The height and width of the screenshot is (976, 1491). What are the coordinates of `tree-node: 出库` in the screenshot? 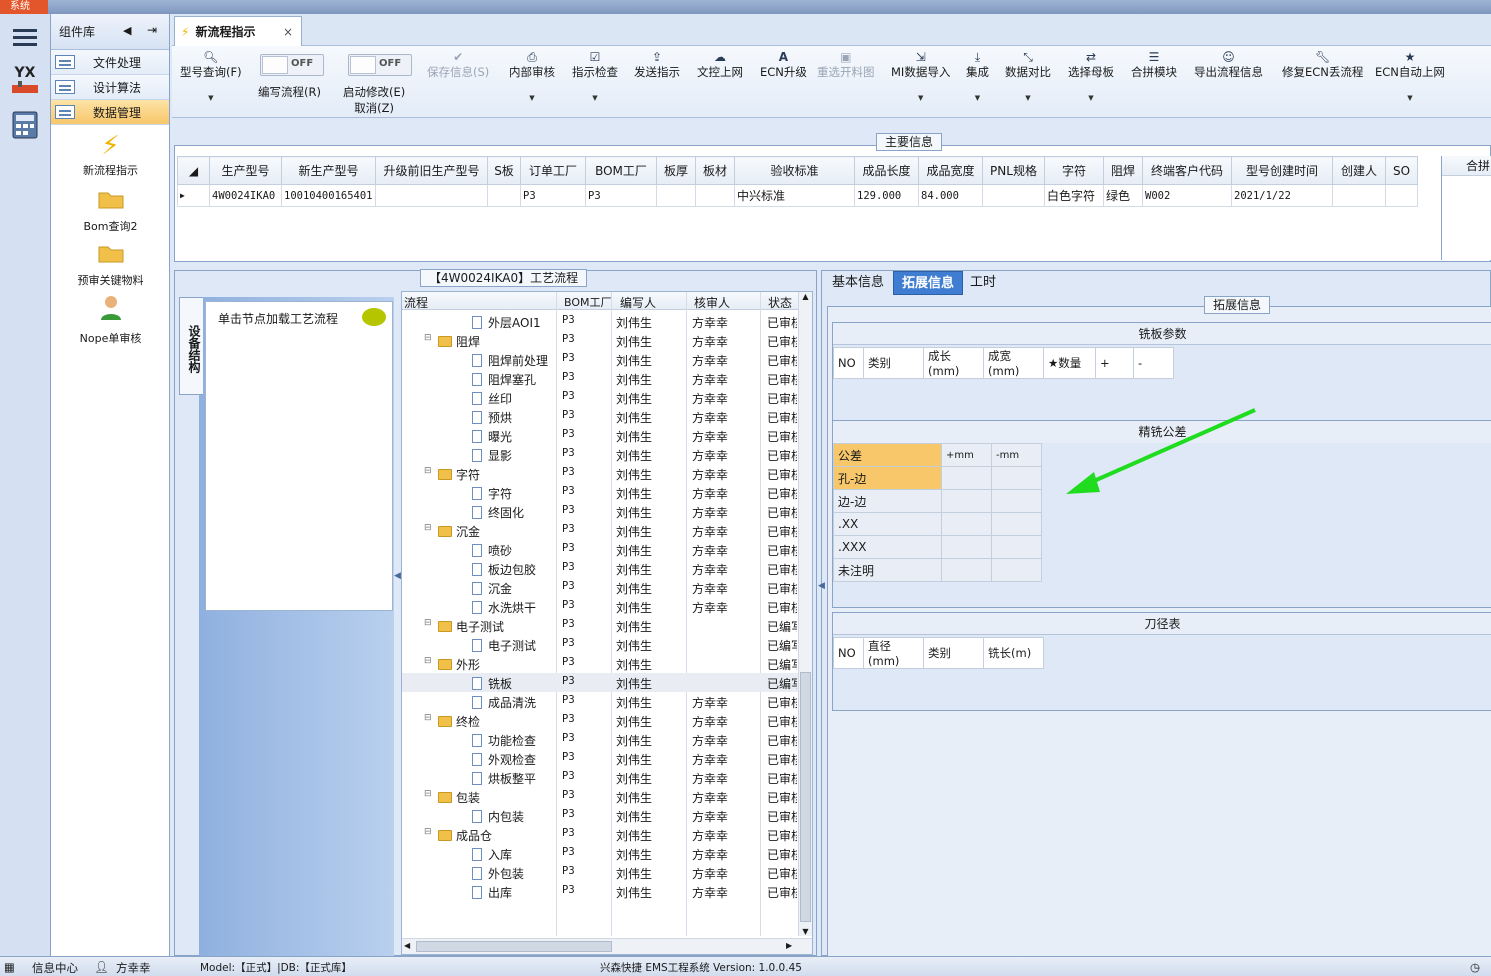 It's located at (492, 892).